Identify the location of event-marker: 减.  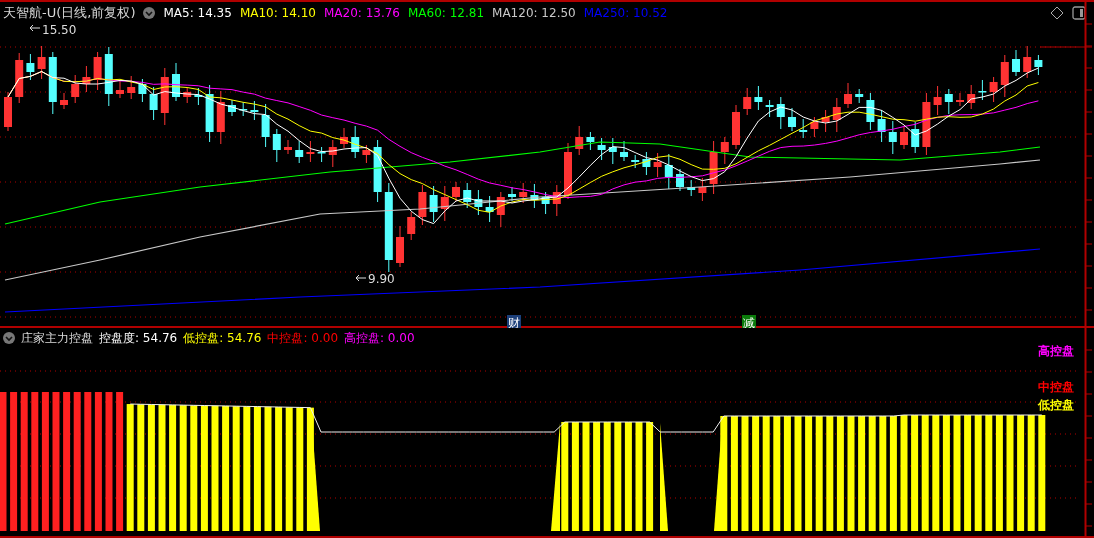
(749, 321).